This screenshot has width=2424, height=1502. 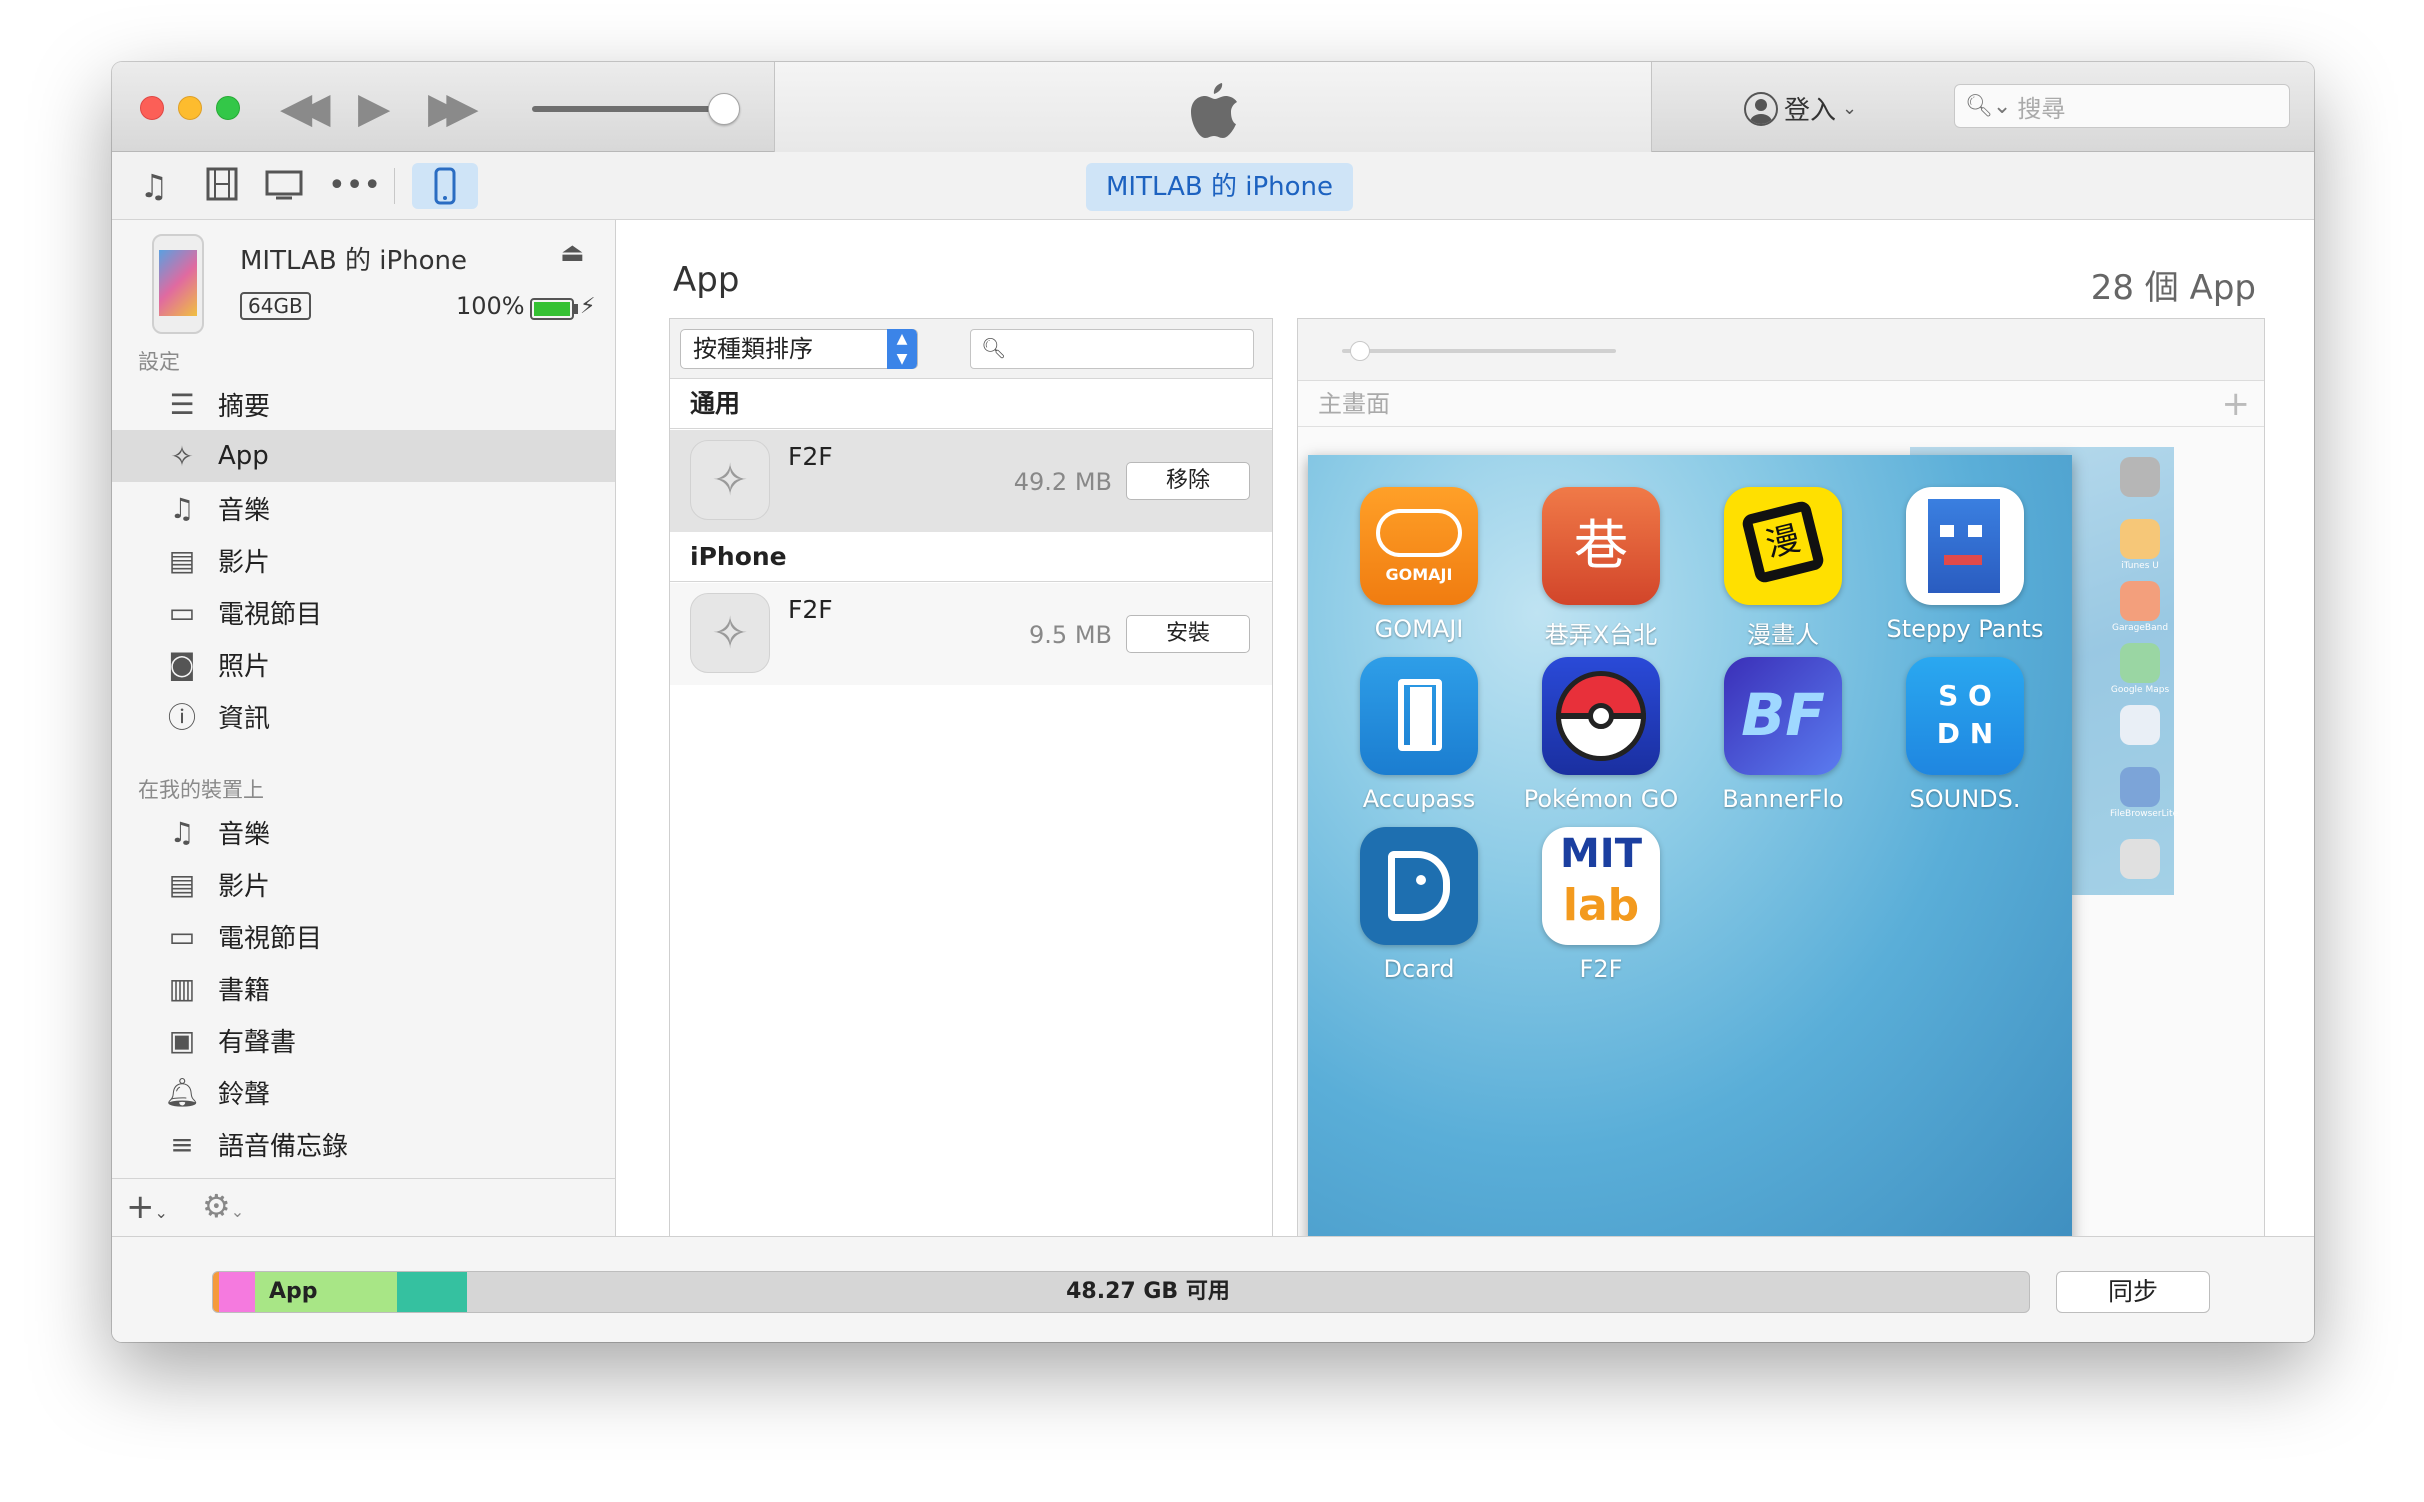 What do you see at coordinates (1188, 481) in the screenshot?
I see `remove-button: 移除` at bounding box center [1188, 481].